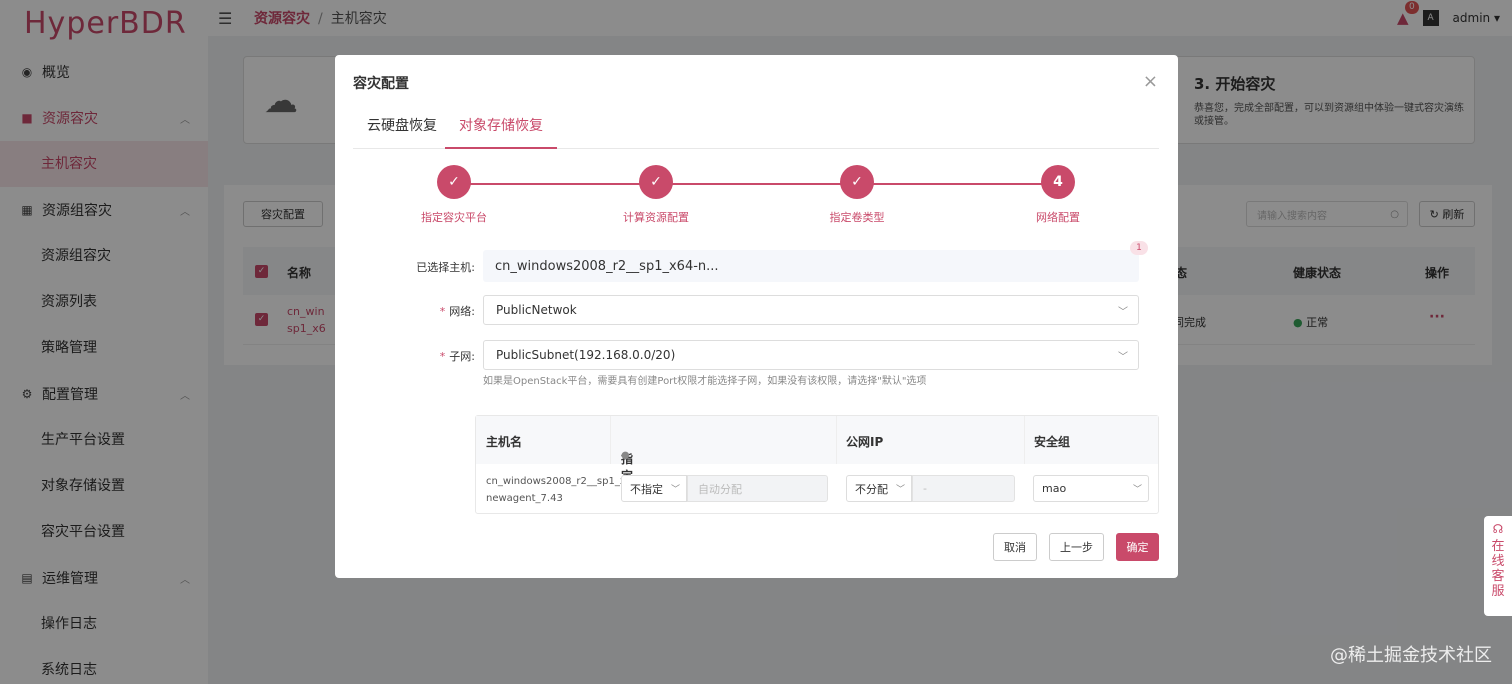 This screenshot has height=684, width=1512. I want to click on watermark: @稀土掘金技术社区, so click(1411, 655).